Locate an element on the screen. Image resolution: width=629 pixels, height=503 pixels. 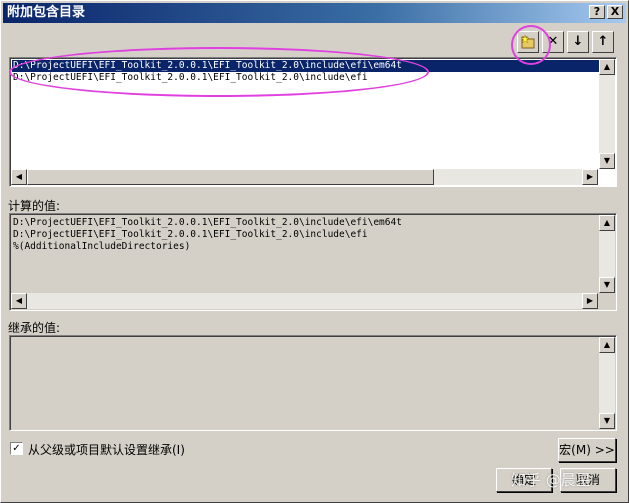
cancel-button: 取消 is located at coordinates (588, 480).